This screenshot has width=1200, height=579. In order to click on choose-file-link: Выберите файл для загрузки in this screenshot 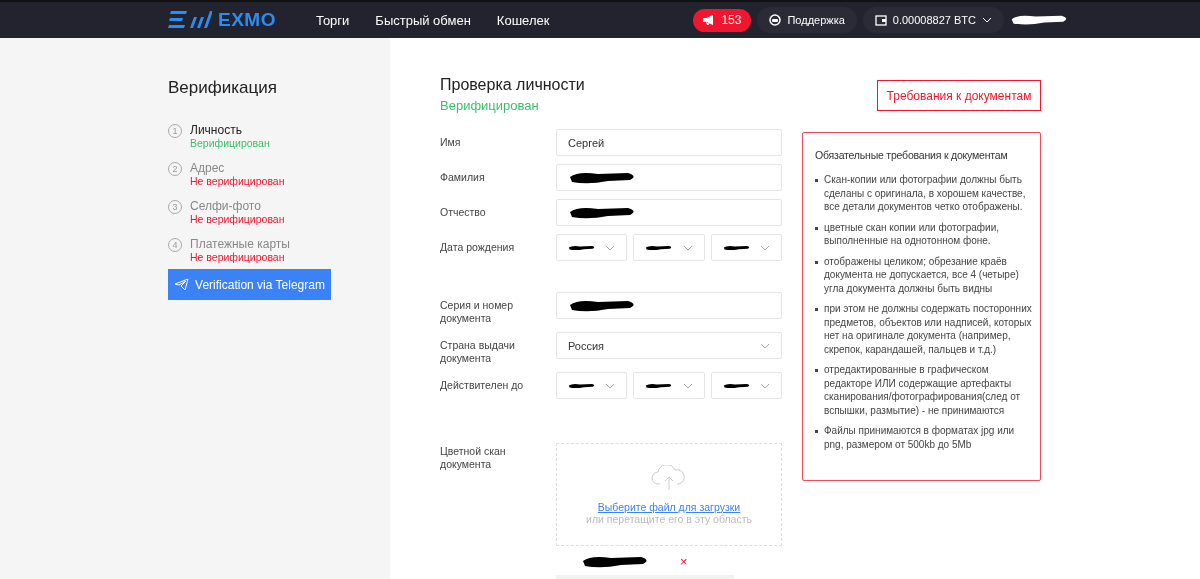, I will do `click(669, 506)`.